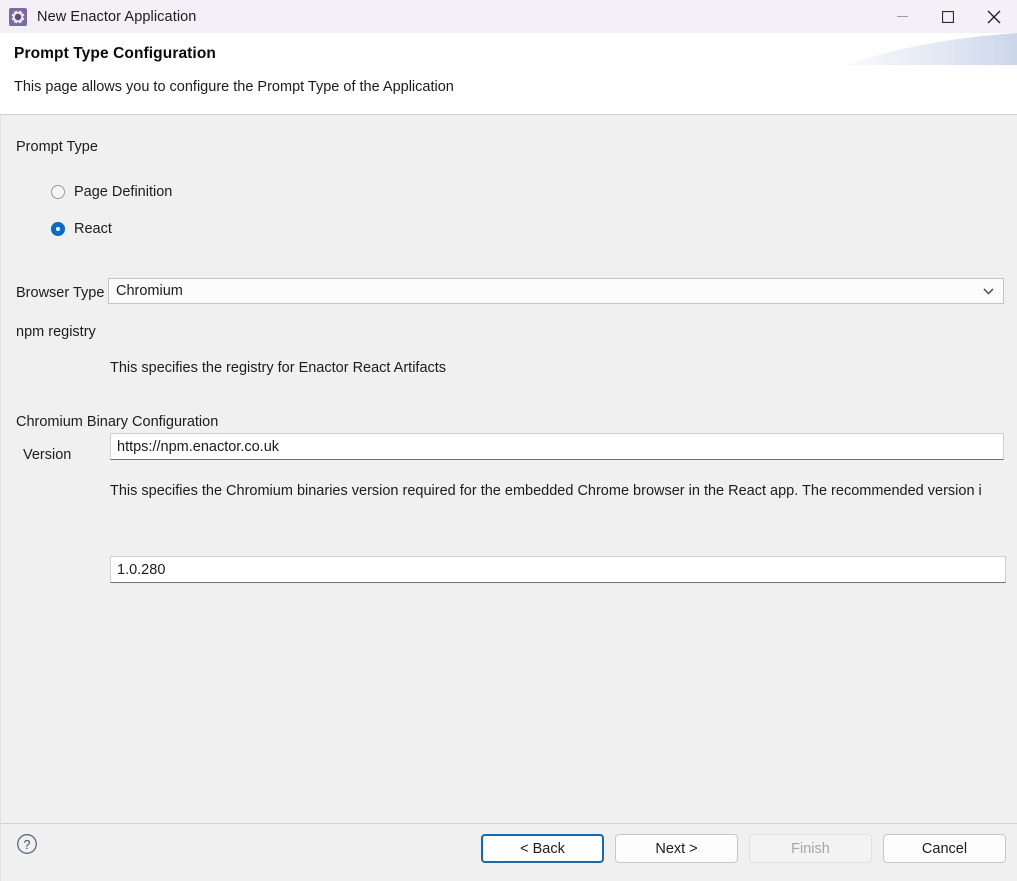 Image resolution: width=1017 pixels, height=881 pixels. Describe the element at coordinates (743, 848) in the screenshot. I see `footer-button-group: < Back Next > Finish Cancel` at that location.